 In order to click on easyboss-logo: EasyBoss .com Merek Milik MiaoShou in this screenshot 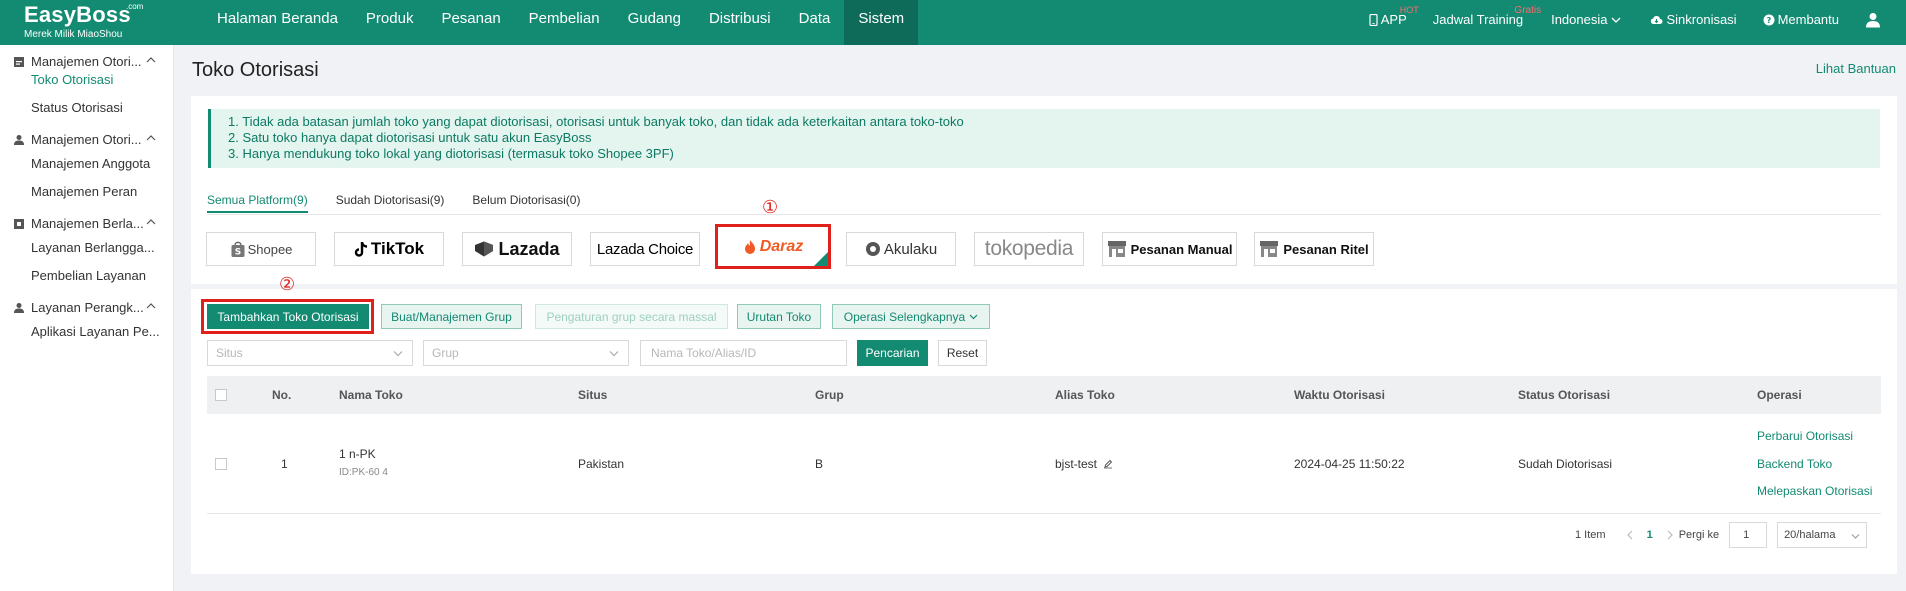, I will do `click(86, 22)`.